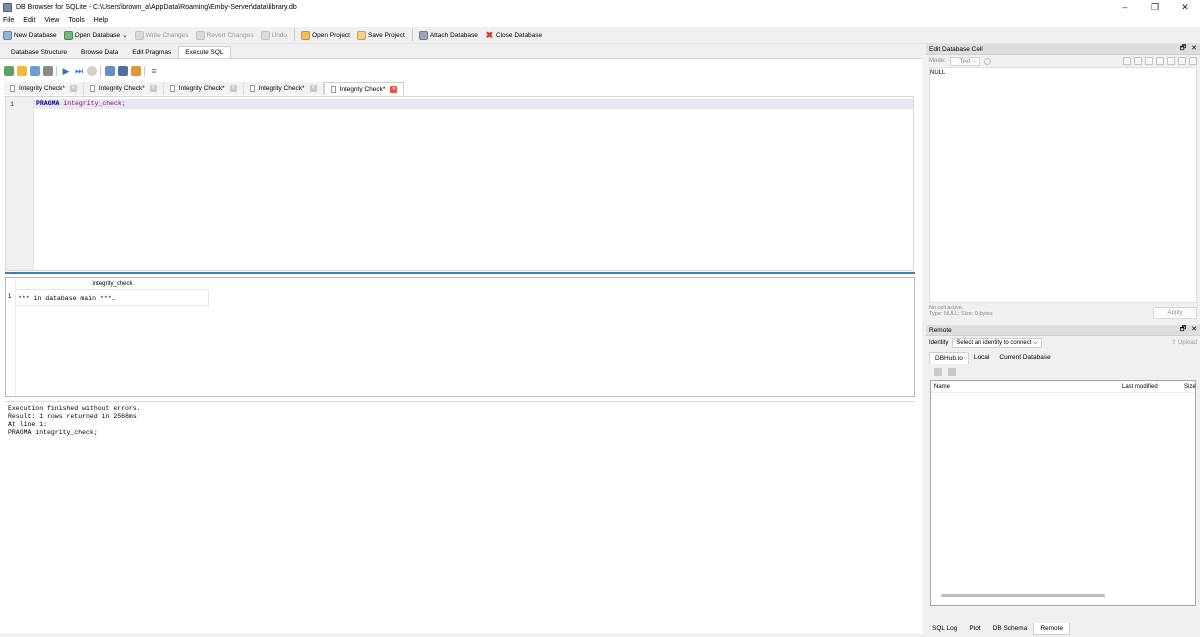 The width and height of the screenshot is (1200, 637). I want to click on dropdown-arrow-icon: ⌄, so click(125, 35).